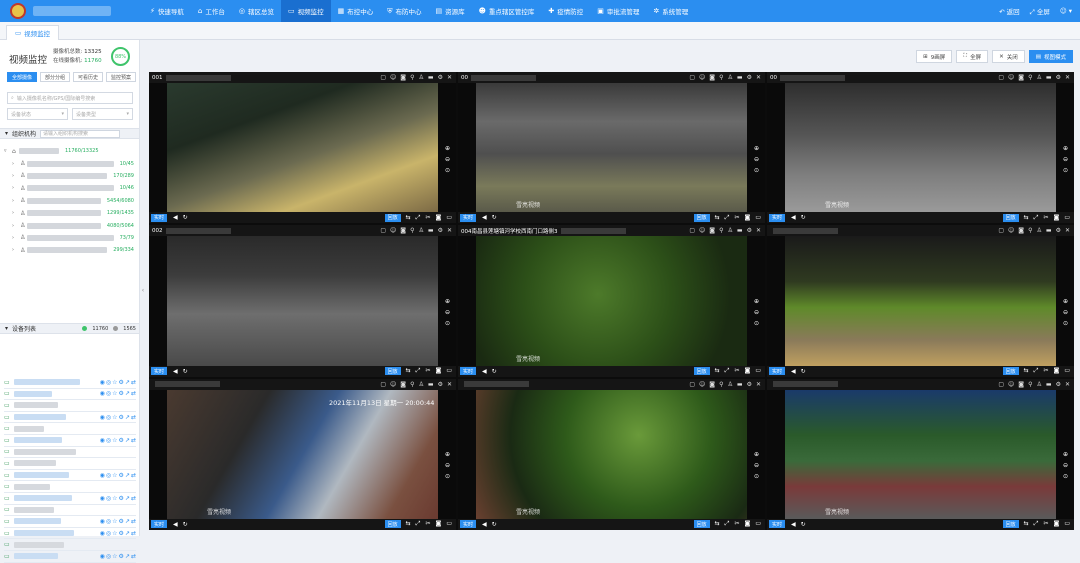 The height and width of the screenshot is (563, 1080). I want to click on tree-node: › ♙ 170/289, so click(69, 176).